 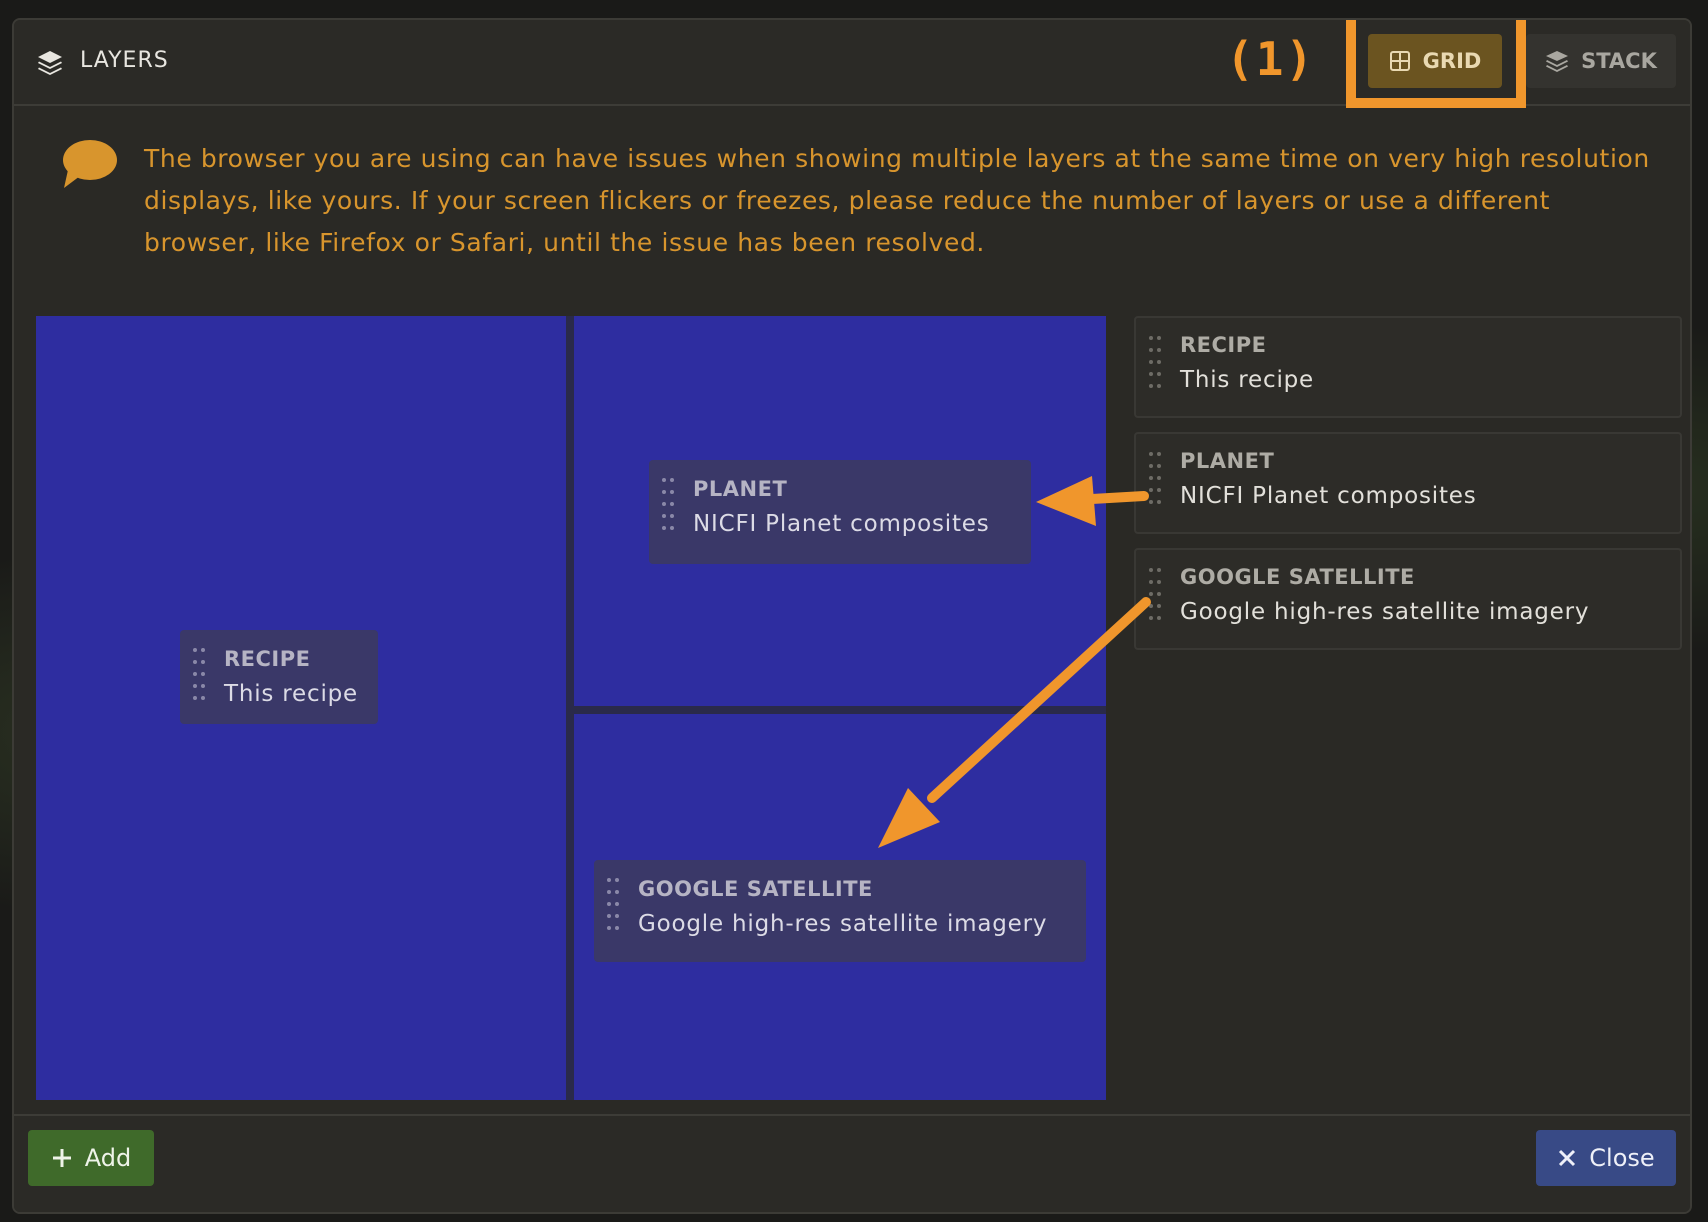 What do you see at coordinates (50, 63) in the screenshot?
I see `layers-icon` at bounding box center [50, 63].